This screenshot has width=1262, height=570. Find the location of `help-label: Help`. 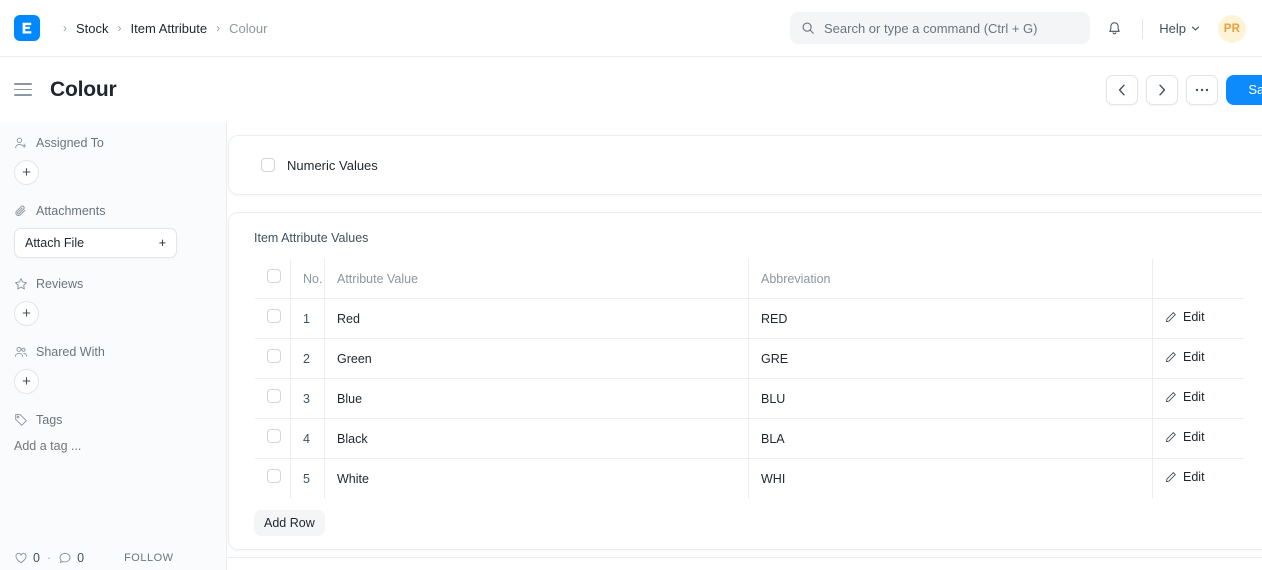

help-label: Help is located at coordinates (1172, 28).